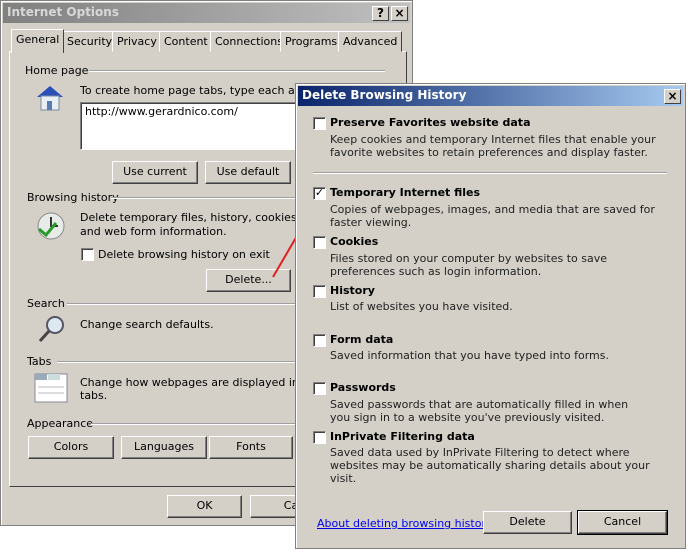 This screenshot has height=554, width=695. Describe the element at coordinates (399, 13) in the screenshot. I see `close-button: ×` at that location.